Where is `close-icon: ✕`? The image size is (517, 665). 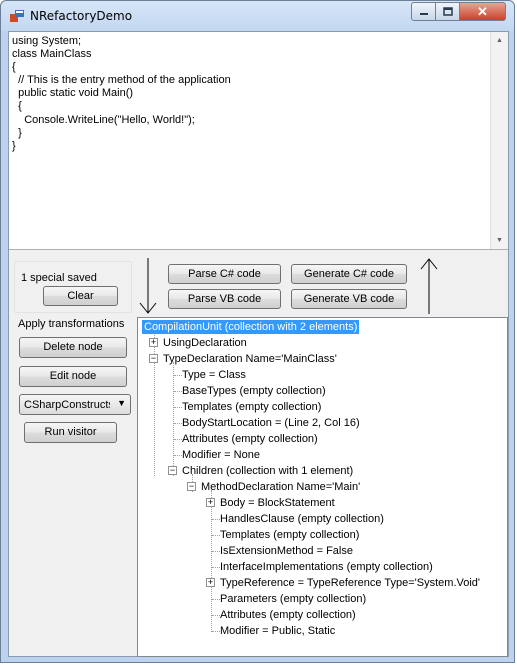
close-icon: ✕ is located at coordinates (482, 11).